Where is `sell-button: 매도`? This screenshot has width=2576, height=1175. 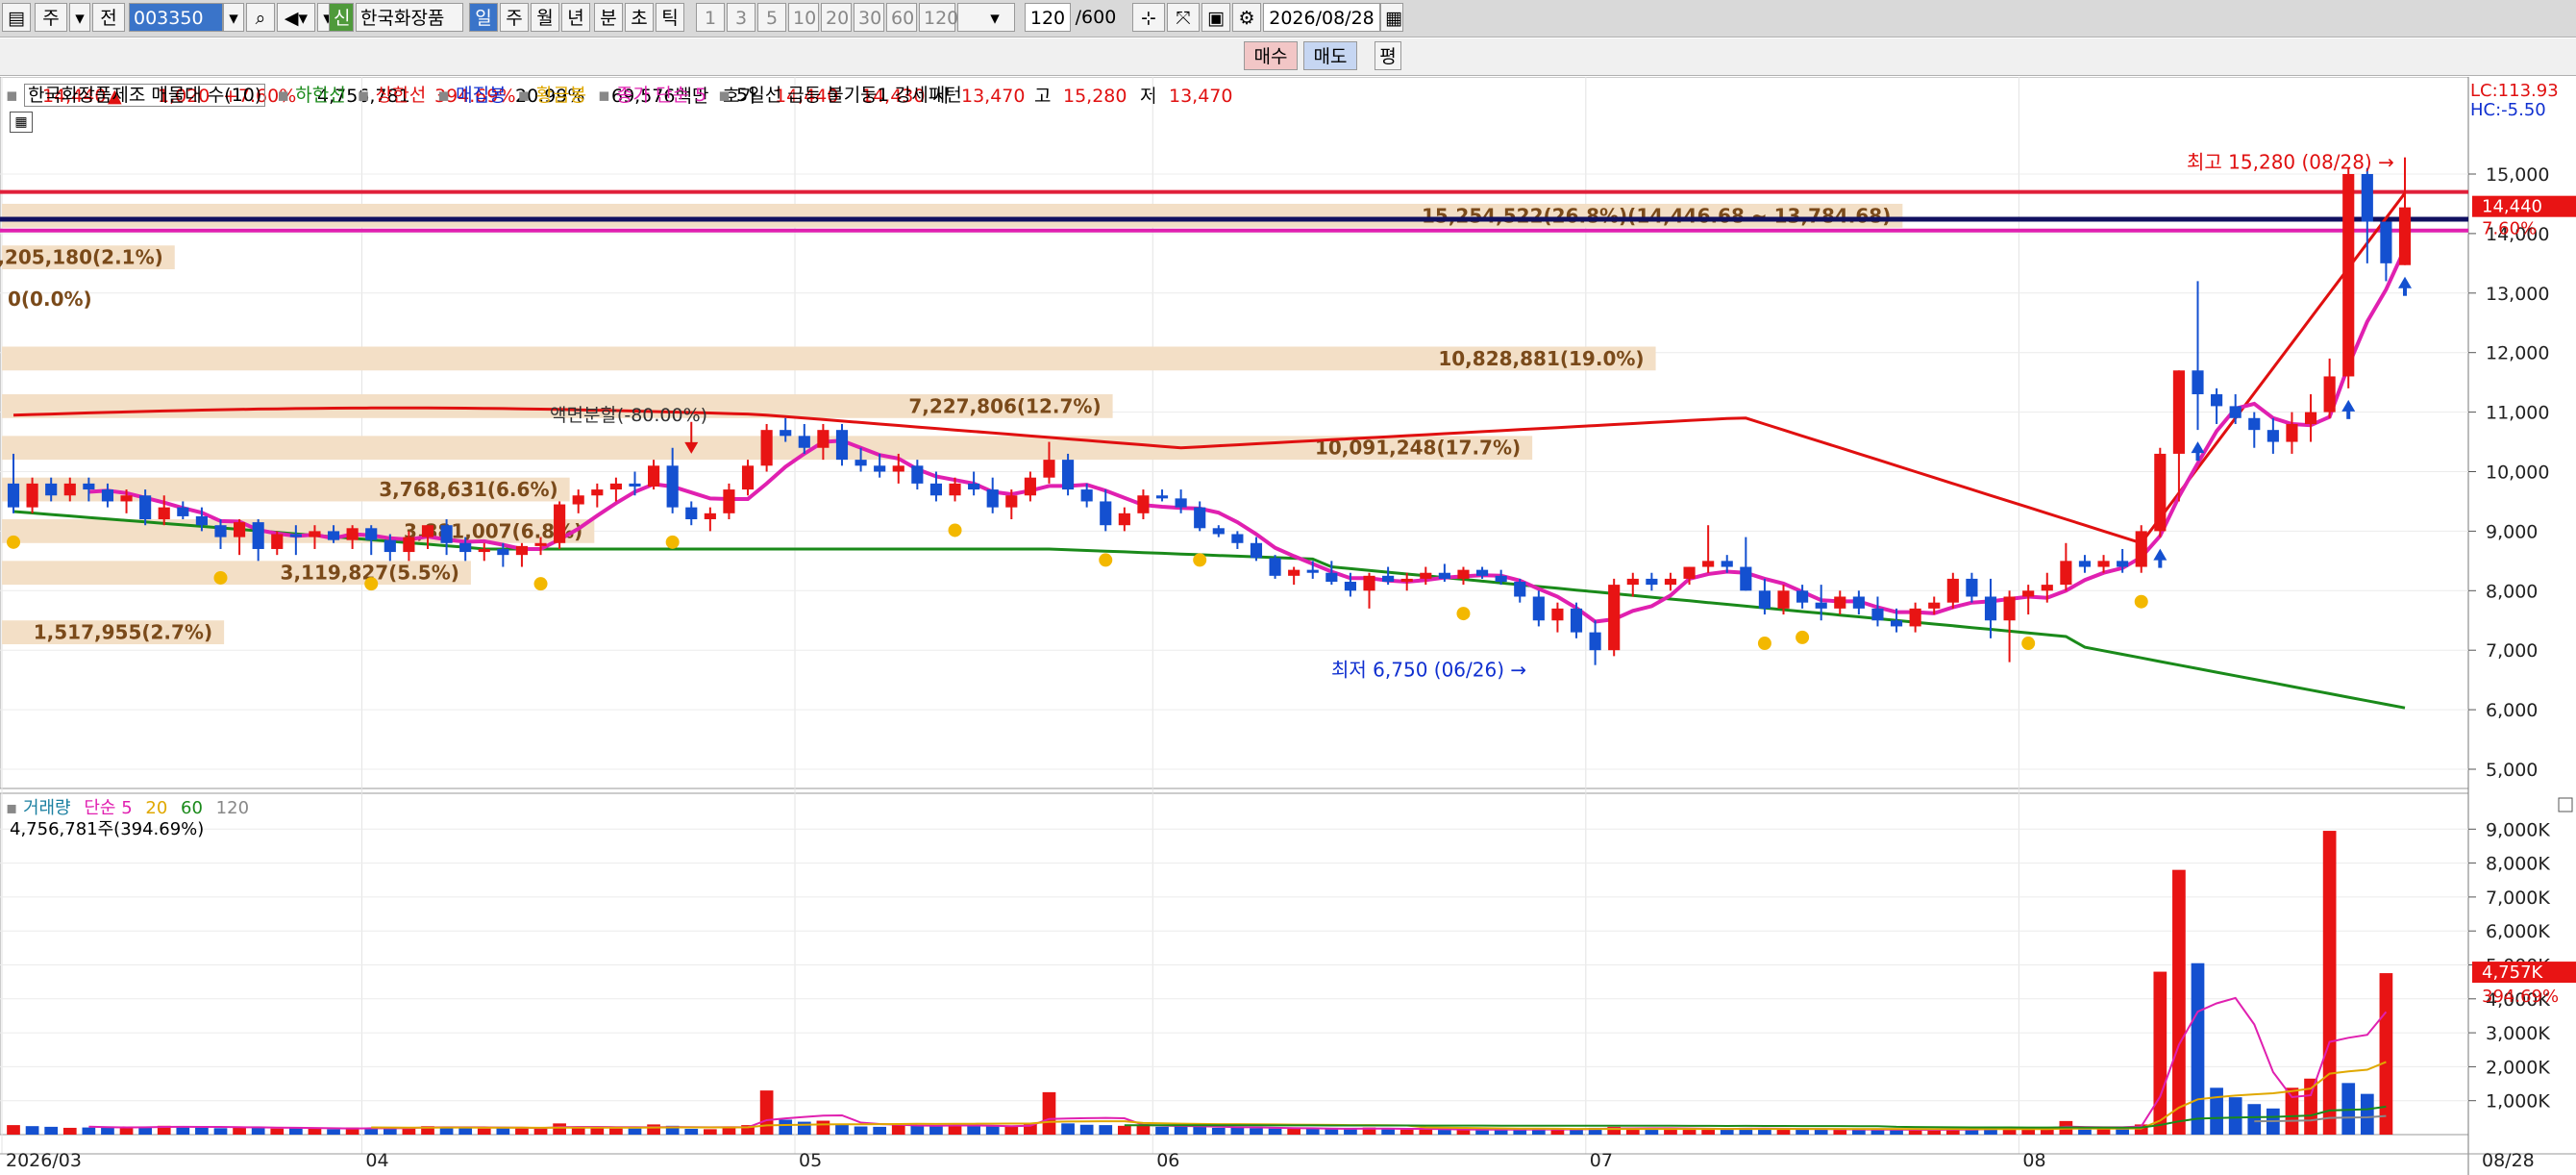
sell-button: 매도 is located at coordinates (1330, 55).